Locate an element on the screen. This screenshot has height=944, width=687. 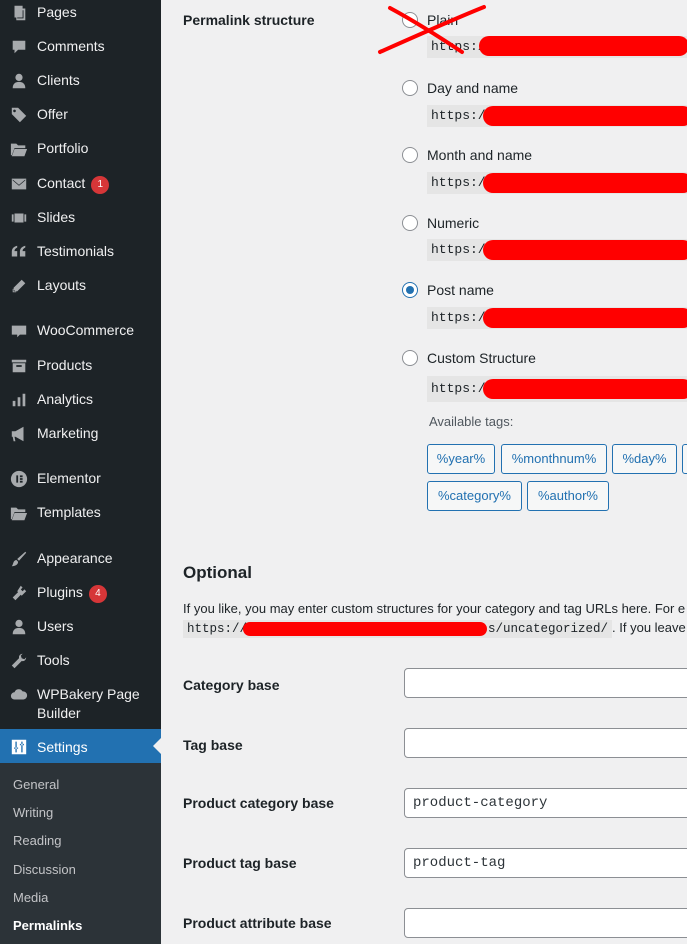
submenu-item-discussion: Discussion is located at coordinates (44, 869).